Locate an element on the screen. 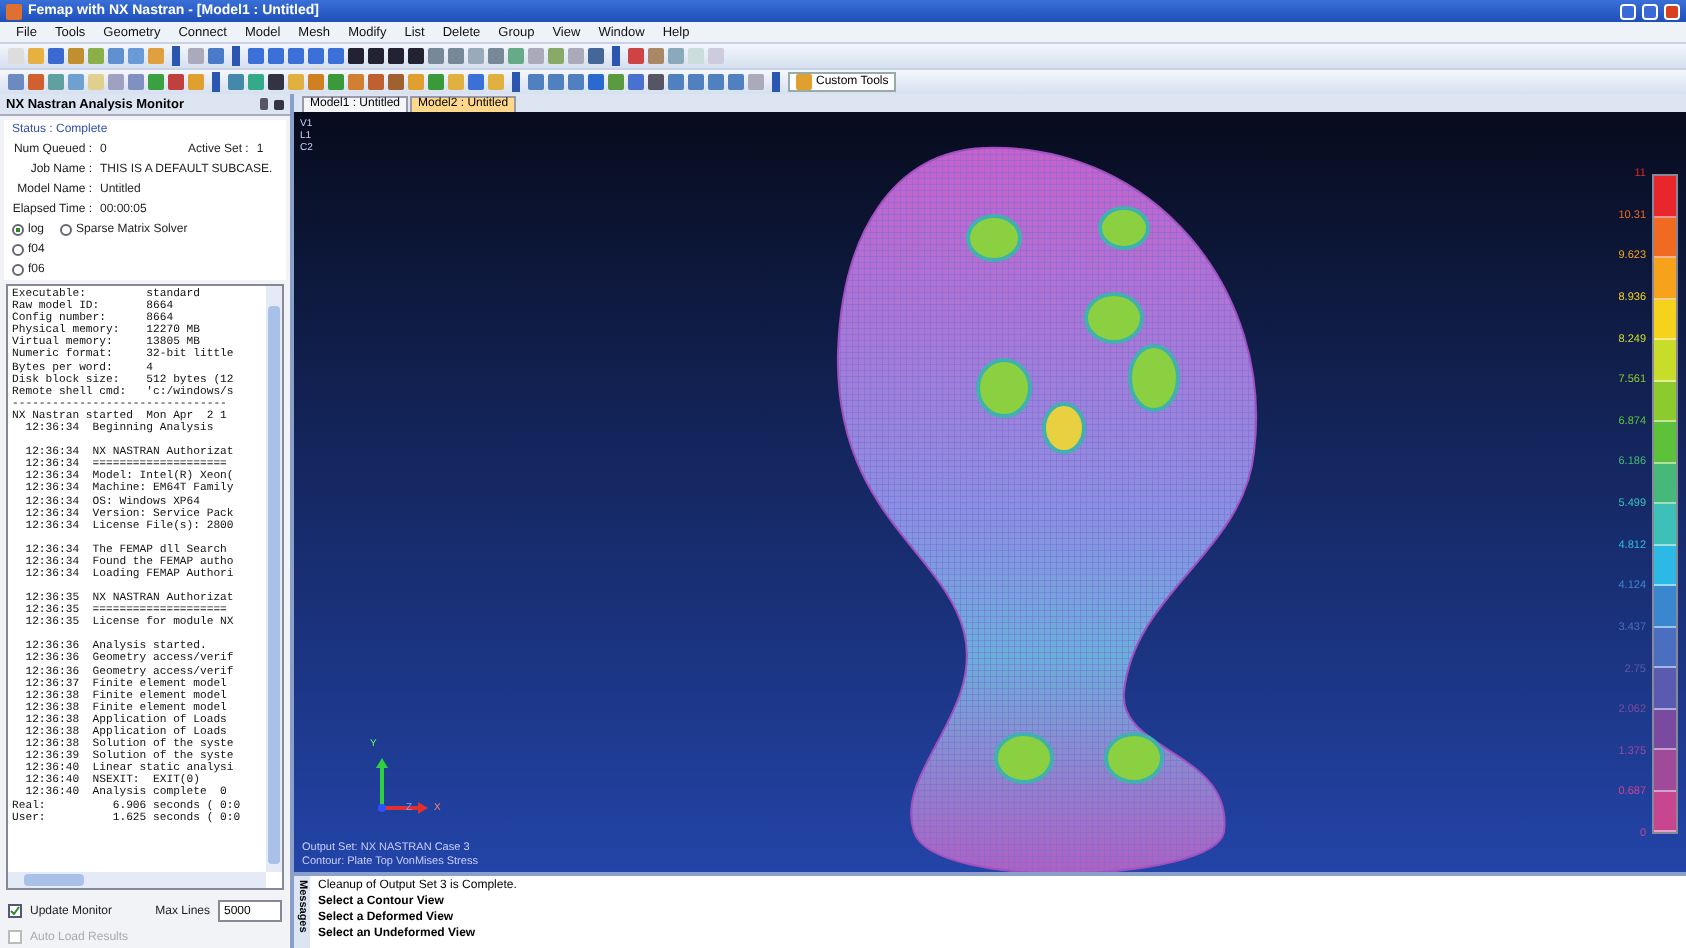 The height and width of the screenshot is (948, 1686). maximize-icon is located at coordinates (1650, 11).